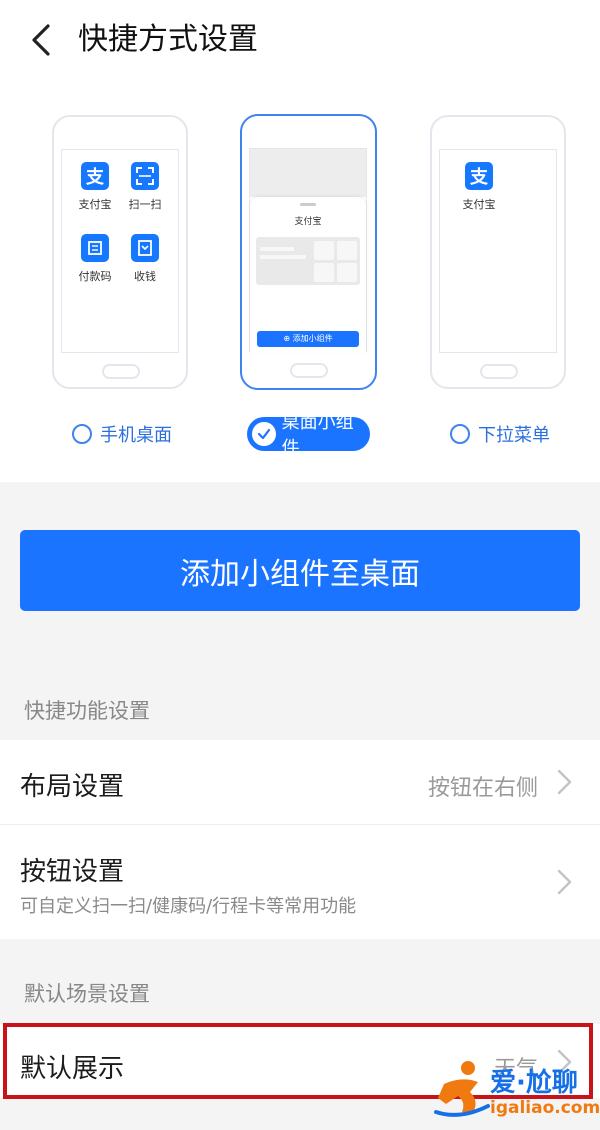  I want to click on app-label: 付款码, so click(95, 276).